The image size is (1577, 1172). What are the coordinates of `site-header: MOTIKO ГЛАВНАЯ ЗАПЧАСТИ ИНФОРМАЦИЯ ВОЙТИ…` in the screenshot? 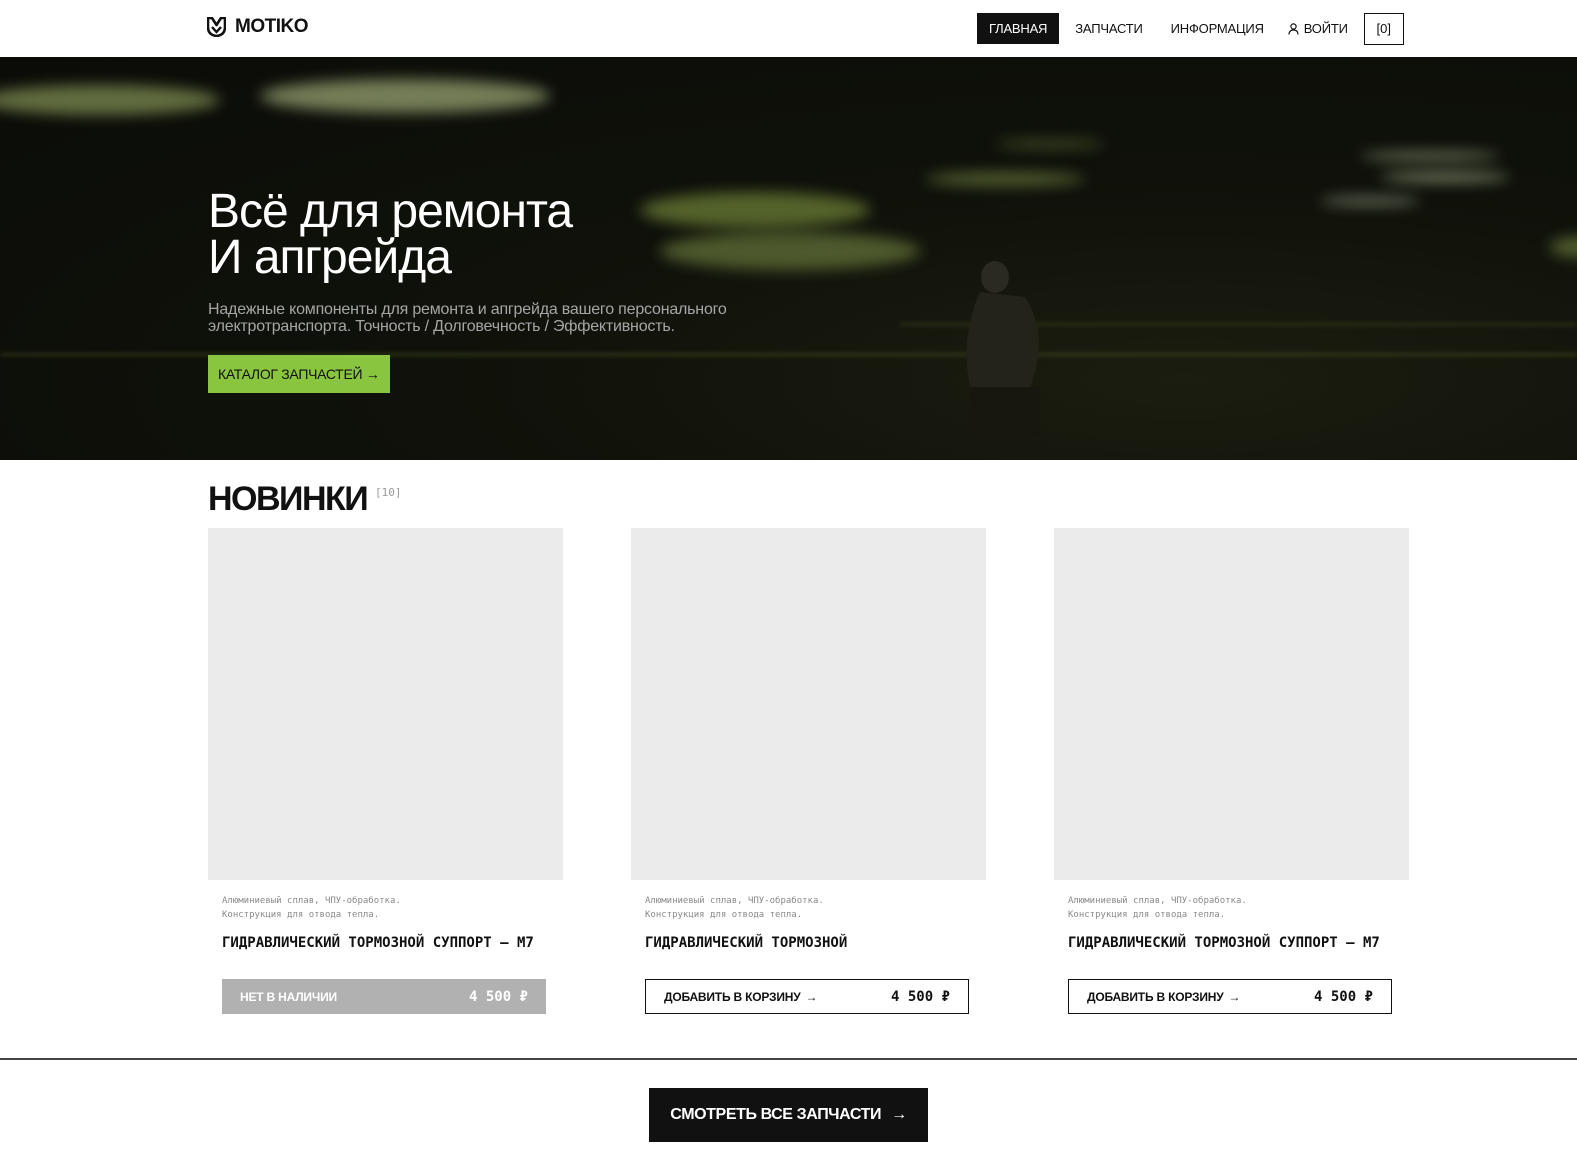 It's located at (788, 28).